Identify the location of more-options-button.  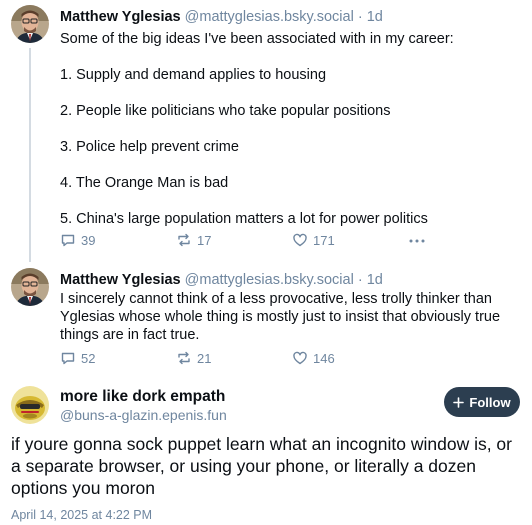
(417, 240).